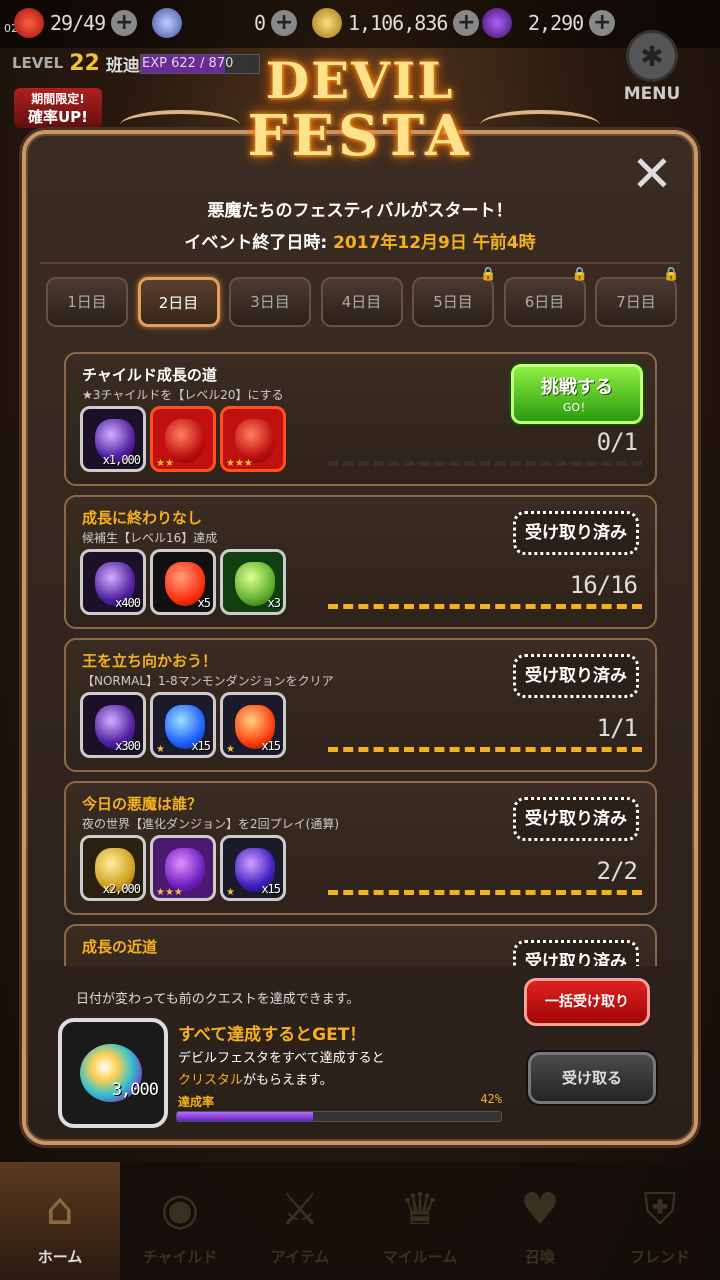 The width and height of the screenshot is (720, 1280). Describe the element at coordinates (577, 394) in the screenshot. I see `challenge-button: 挑戦する GO！` at that location.